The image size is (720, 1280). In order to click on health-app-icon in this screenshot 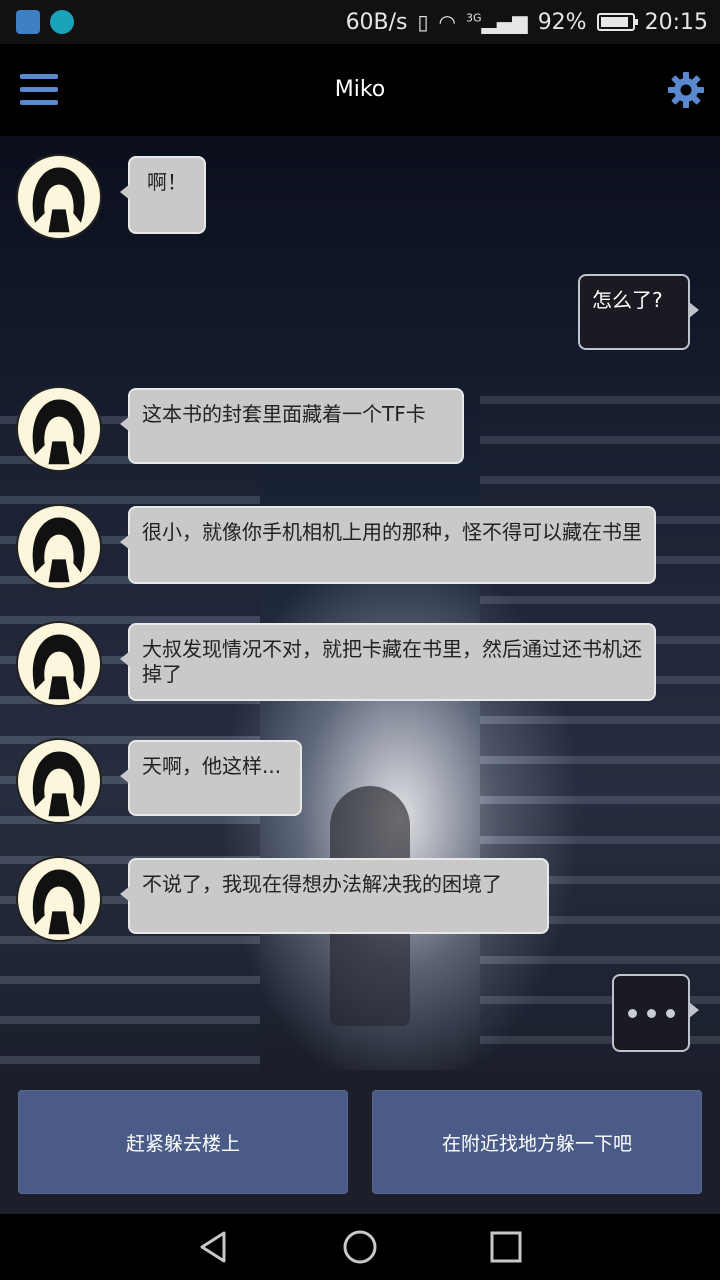, I will do `click(28, 22)`.